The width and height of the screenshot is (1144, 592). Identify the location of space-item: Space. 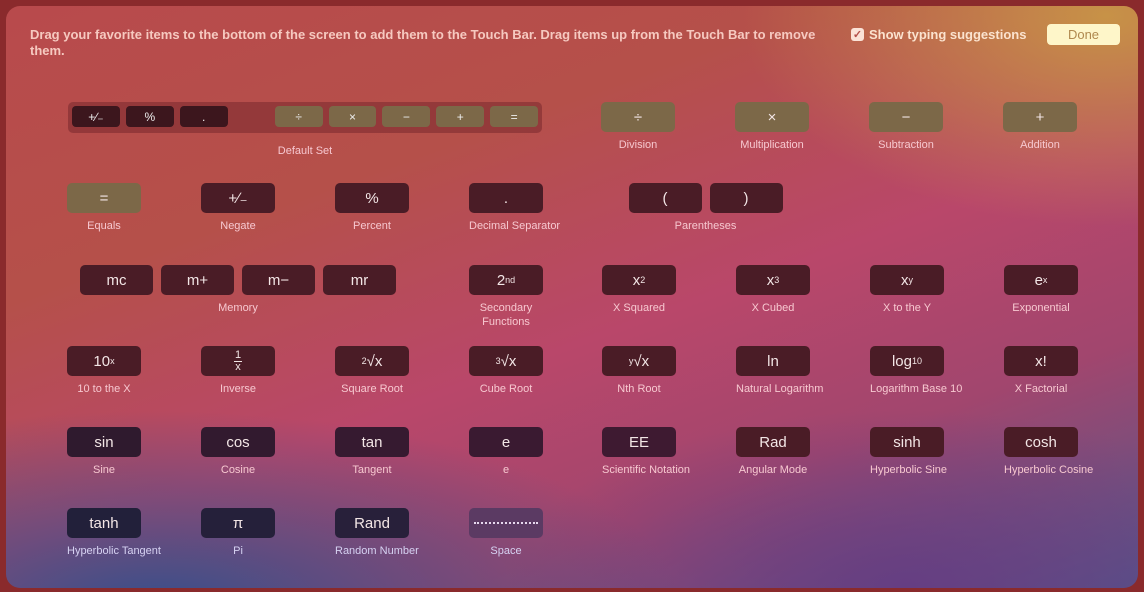
(506, 533).